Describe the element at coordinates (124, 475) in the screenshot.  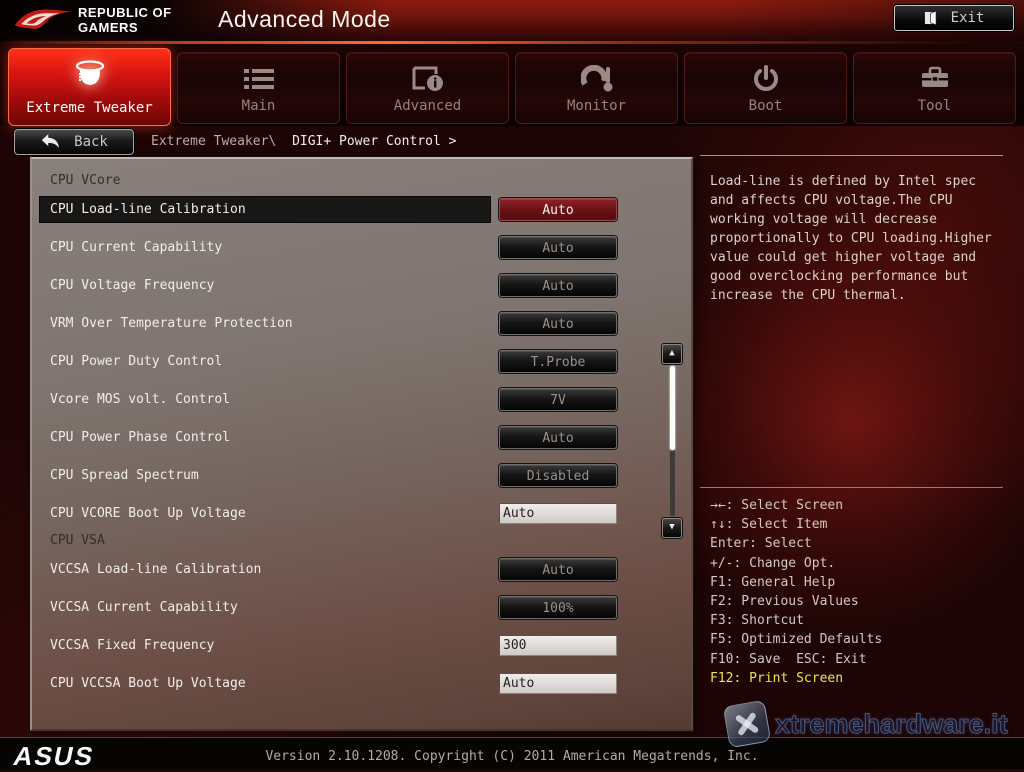
I see `setting-label: CPU Spread Spectrum` at that location.